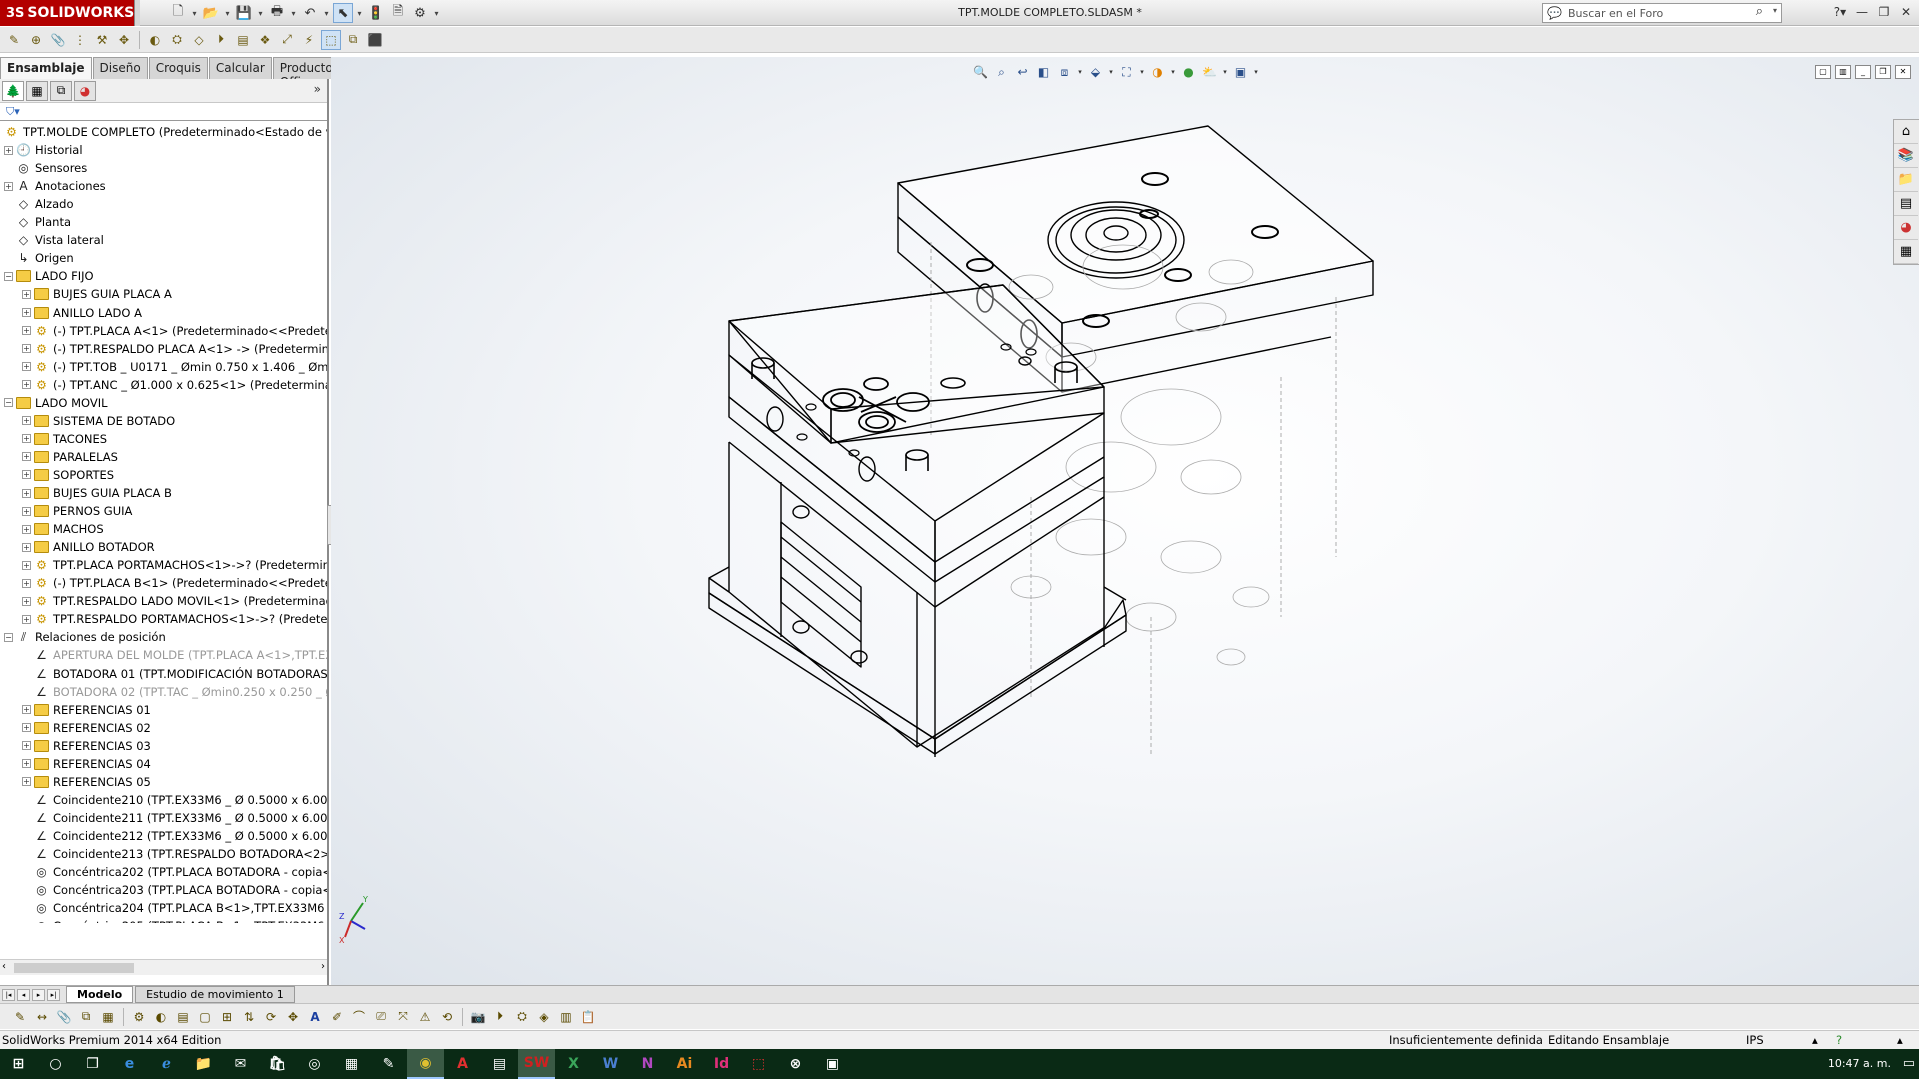 Image resolution: width=1919 pixels, height=1079 pixels. What do you see at coordinates (37, 222) in the screenshot?
I see `tree-item: ◇ Planta` at bounding box center [37, 222].